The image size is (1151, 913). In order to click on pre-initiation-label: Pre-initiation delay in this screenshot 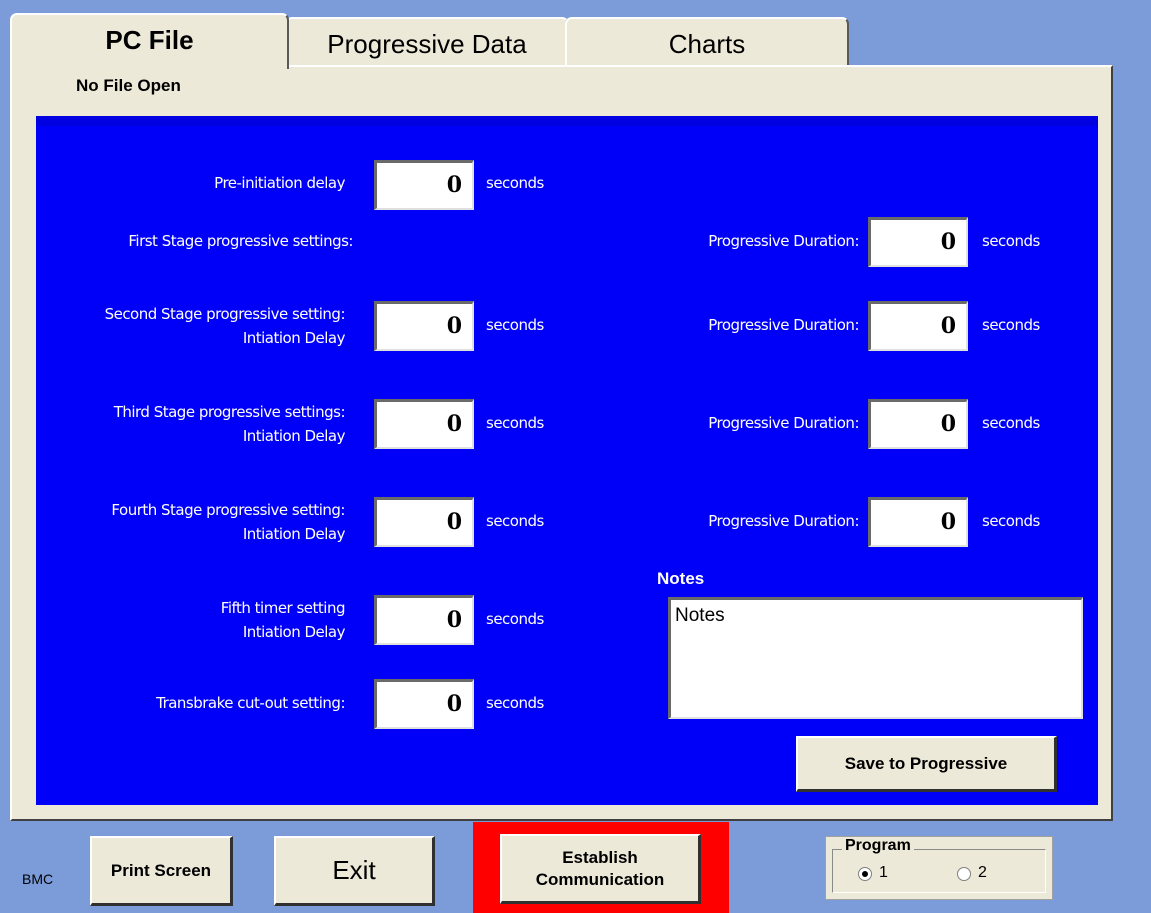, I will do `click(279, 183)`.